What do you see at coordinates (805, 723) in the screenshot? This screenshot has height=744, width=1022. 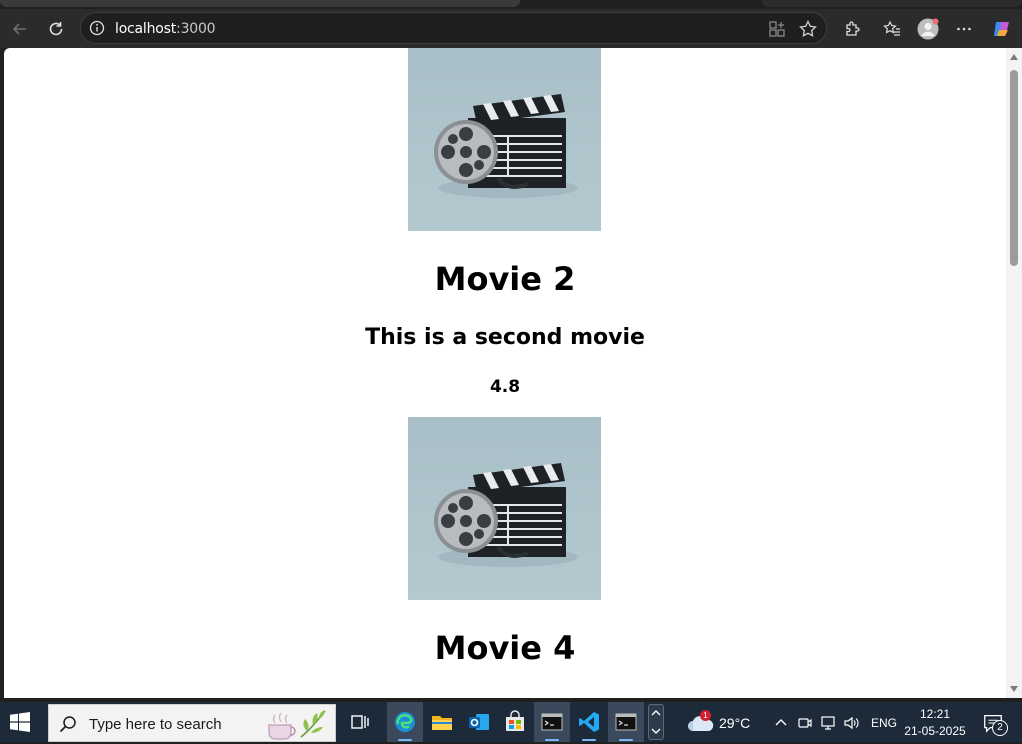 I see `meet-now-camera-icon` at bounding box center [805, 723].